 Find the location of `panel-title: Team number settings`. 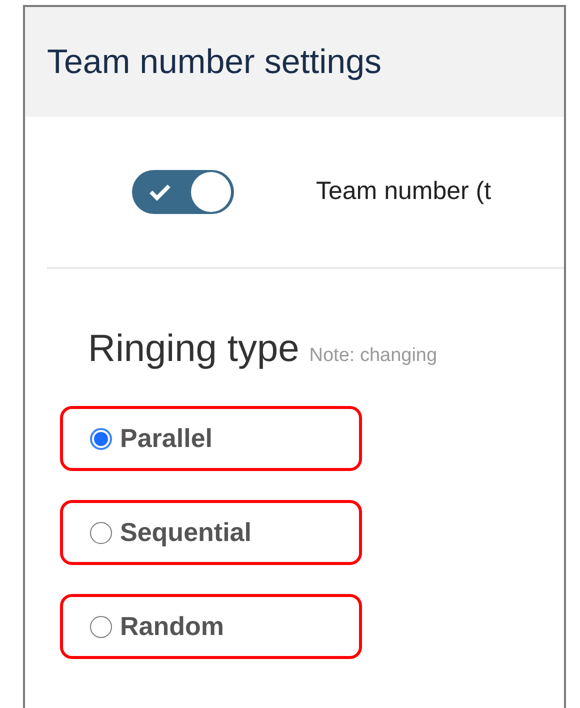

panel-title: Team number settings is located at coordinates (214, 62).